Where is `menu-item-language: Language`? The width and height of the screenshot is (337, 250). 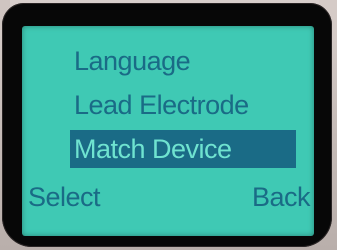
menu-item-language: Language is located at coordinates (132, 61).